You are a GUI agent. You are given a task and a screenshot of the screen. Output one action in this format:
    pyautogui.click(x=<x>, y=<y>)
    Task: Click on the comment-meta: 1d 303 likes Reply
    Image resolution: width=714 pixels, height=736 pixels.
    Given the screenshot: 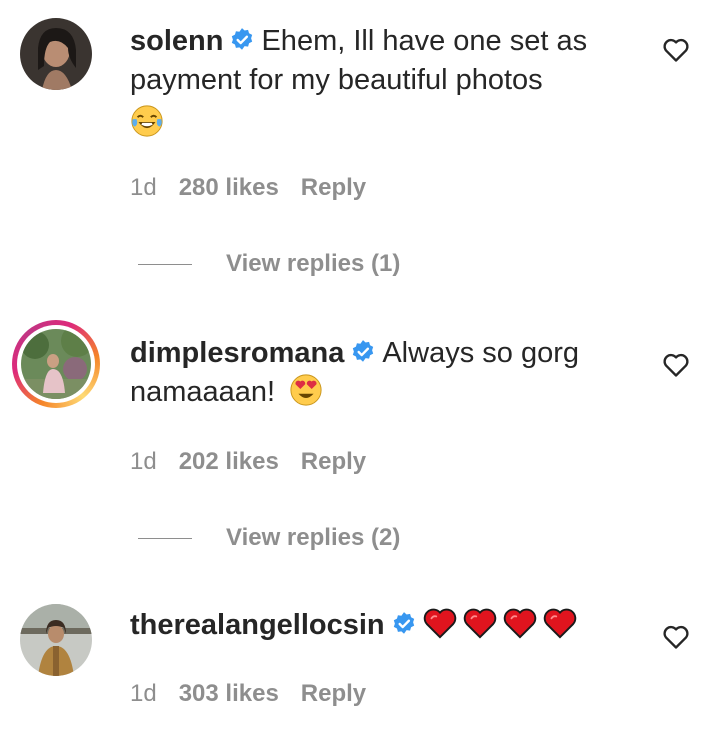 What is the action you would take?
    pyautogui.click(x=259, y=694)
    